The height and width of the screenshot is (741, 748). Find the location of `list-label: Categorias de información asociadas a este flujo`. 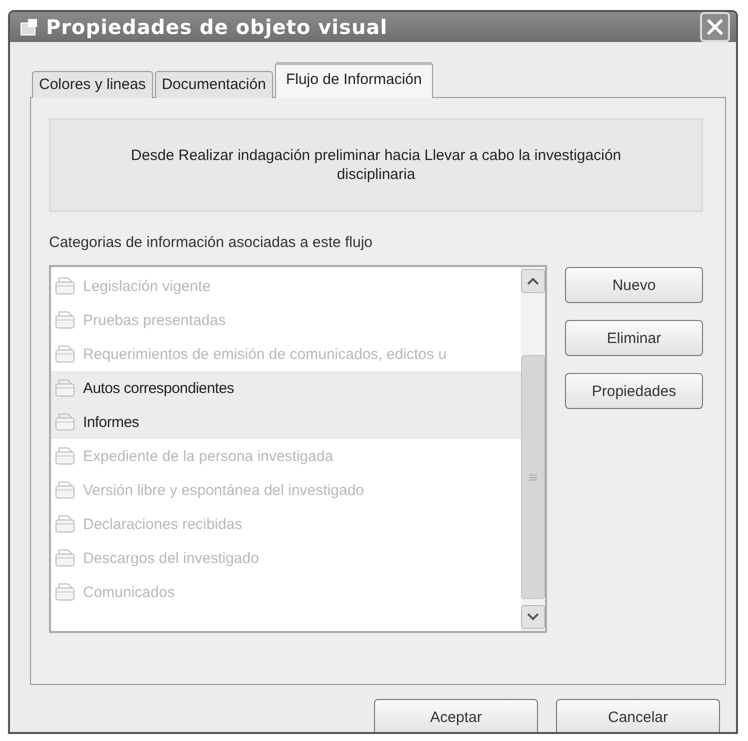

list-label: Categorias de información asociadas a este flujo is located at coordinates (211, 242).